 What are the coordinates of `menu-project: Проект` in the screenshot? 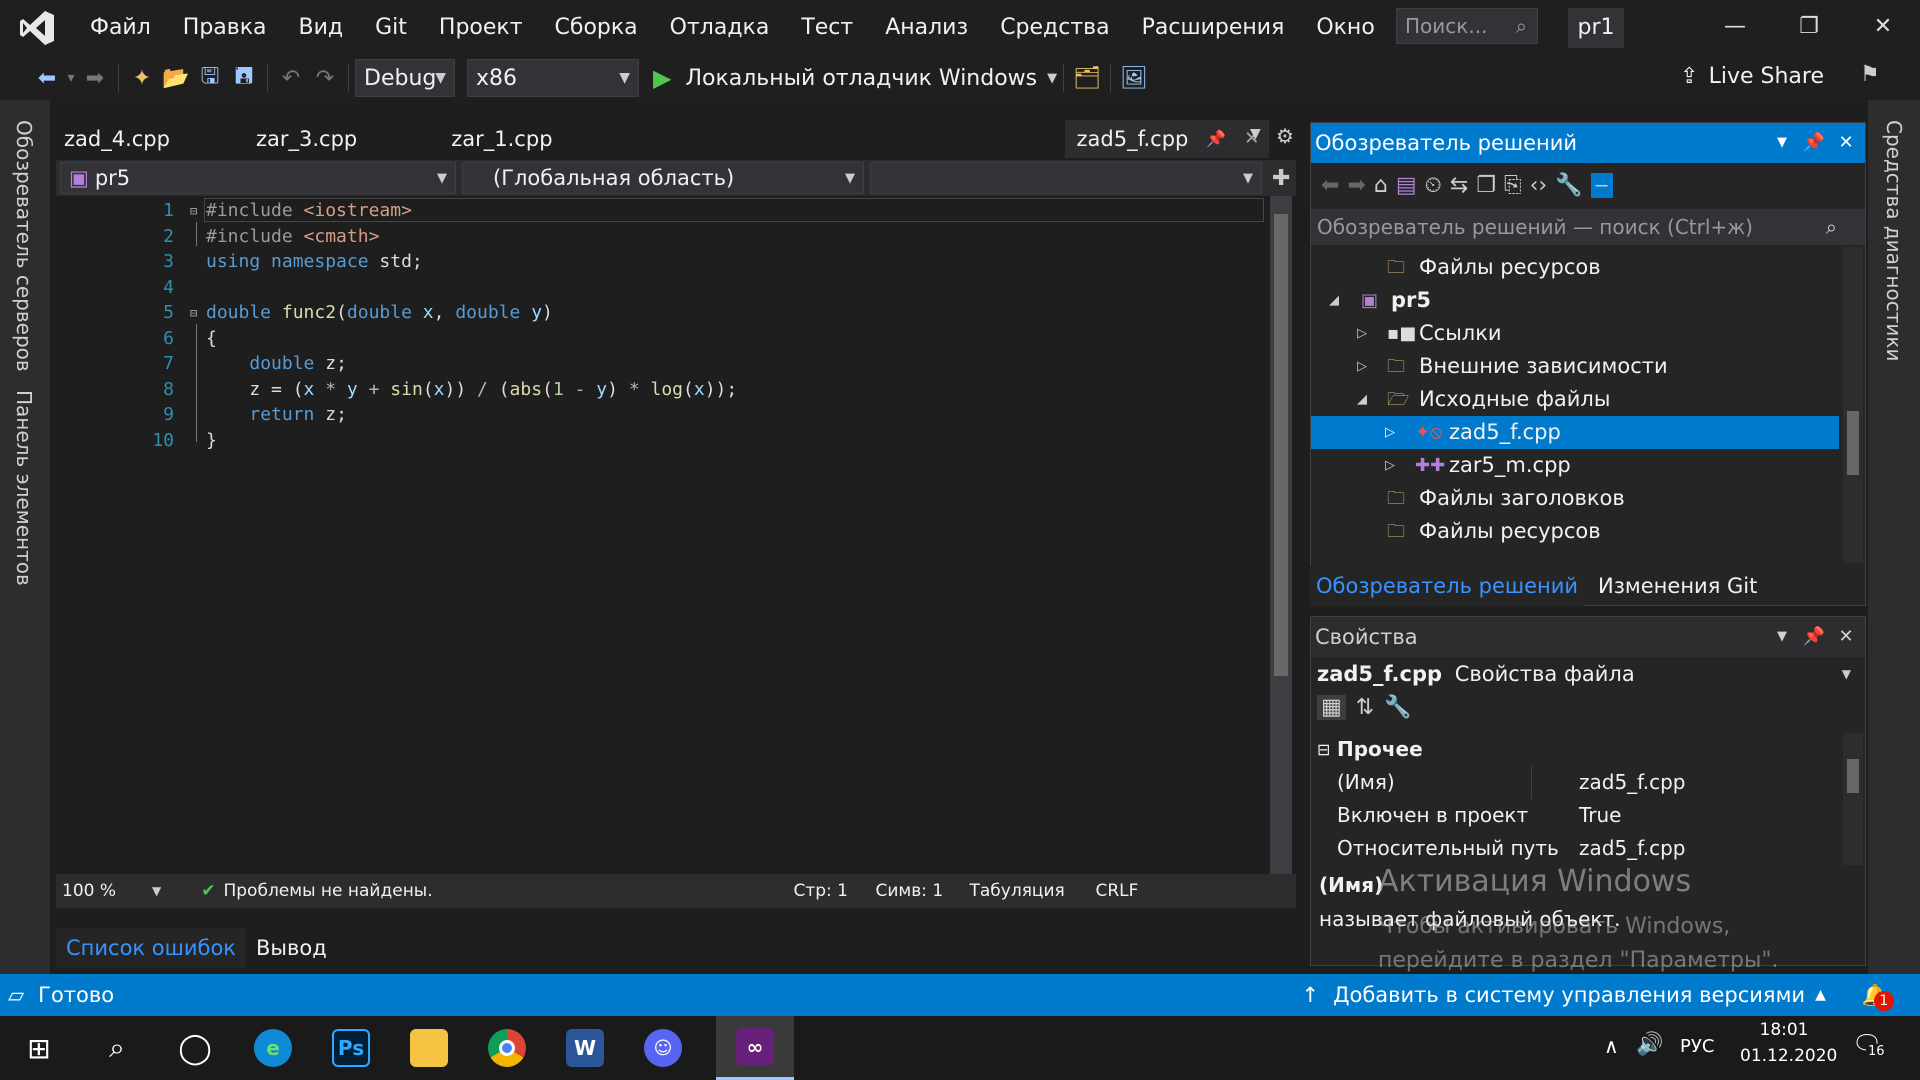 It's located at (481, 28).